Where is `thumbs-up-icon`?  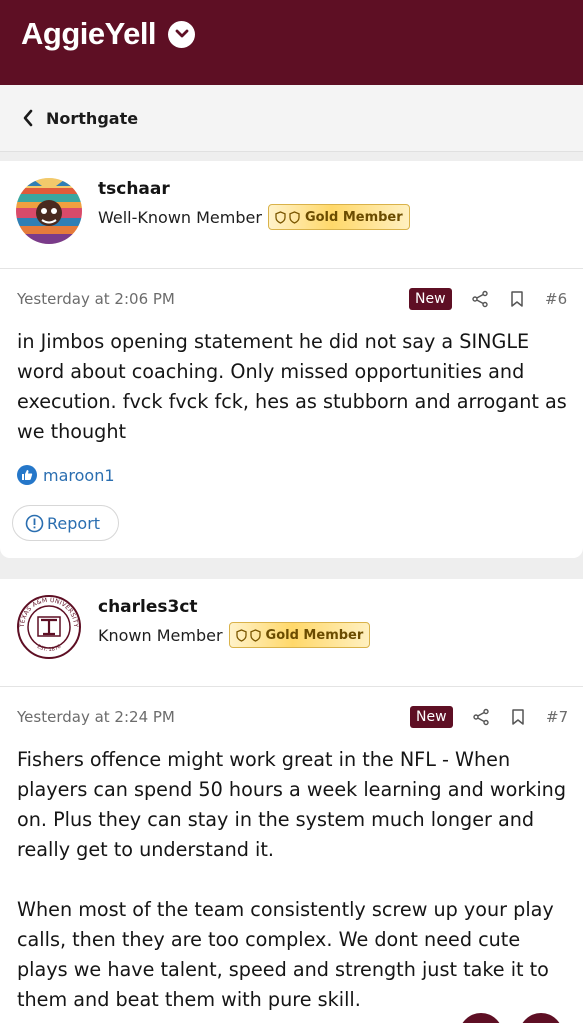 thumbs-up-icon is located at coordinates (27, 475).